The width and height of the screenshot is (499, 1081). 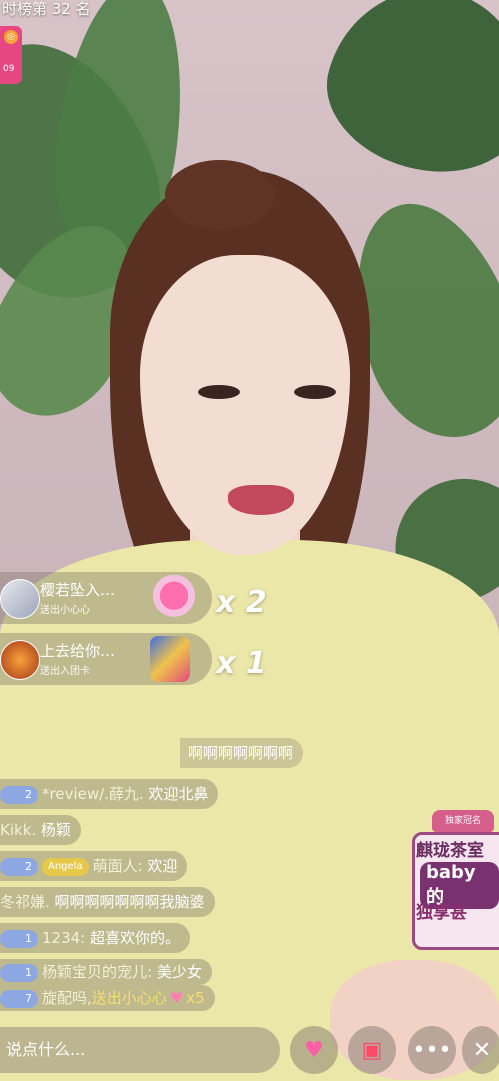 What do you see at coordinates (177, 972) in the screenshot?
I see `chat-content: 美少女` at bounding box center [177, 972].